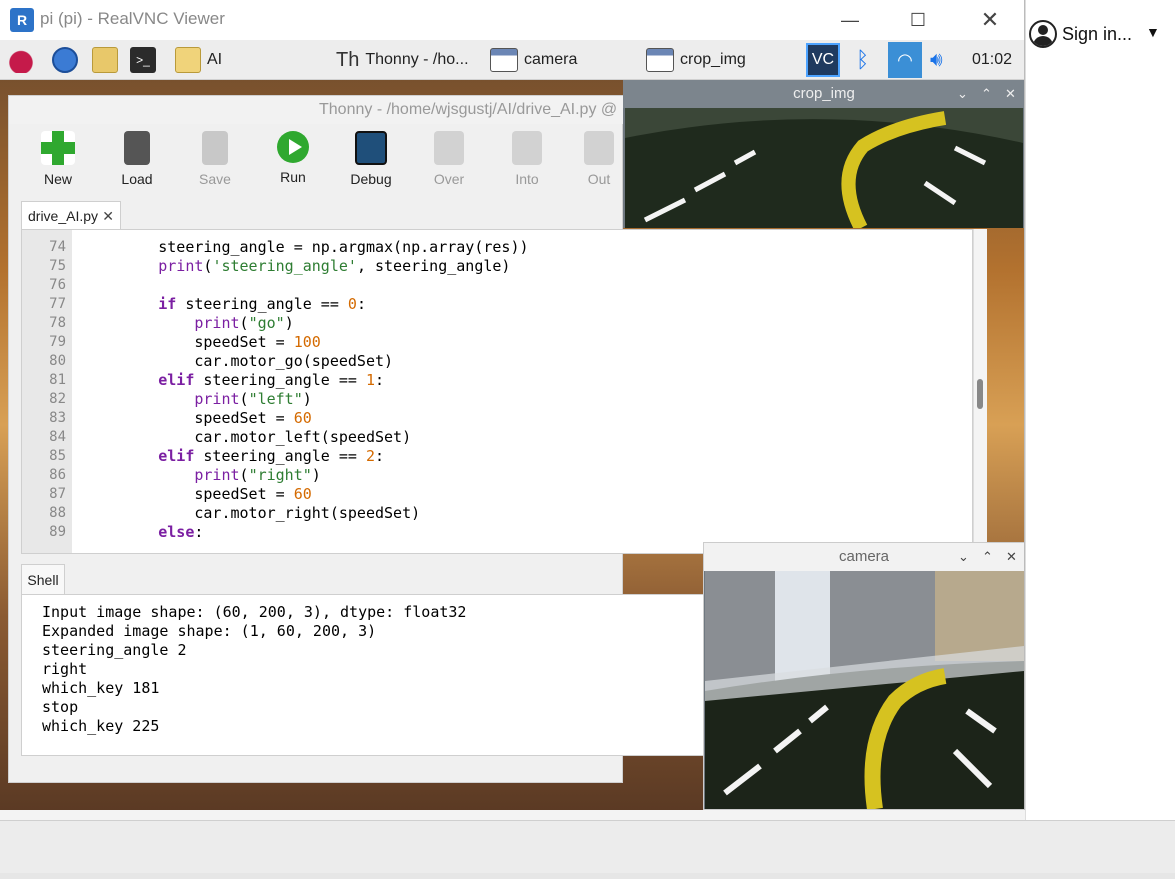  Describe the element at coordinates (348, 59) in the screenshot. I see `thonny-icon: Th` at that location.